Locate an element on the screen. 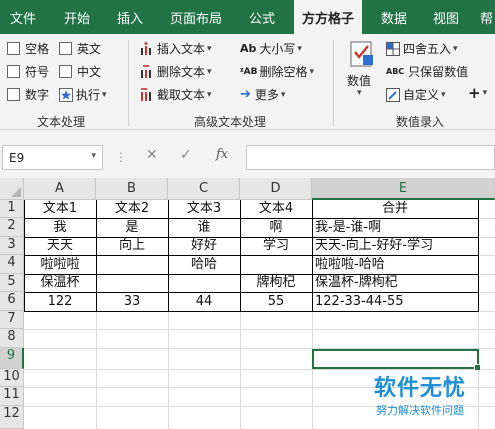 This screenshot has width=495, height=429. checkbox-symbols: 符号 is located at coordinates (28, 71).